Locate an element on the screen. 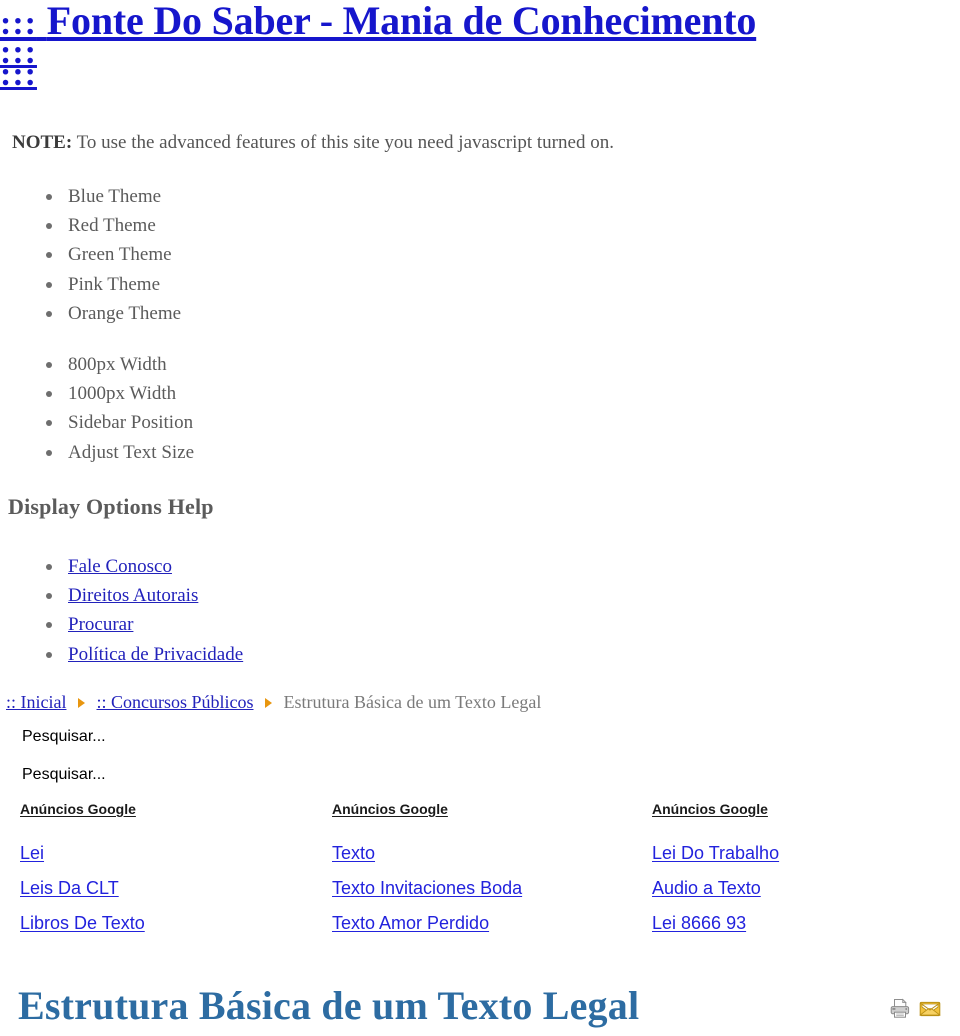 The image size is (960, 1036). ad-link: Texto Invitaciones Boda is located at coordinates (427, 888).